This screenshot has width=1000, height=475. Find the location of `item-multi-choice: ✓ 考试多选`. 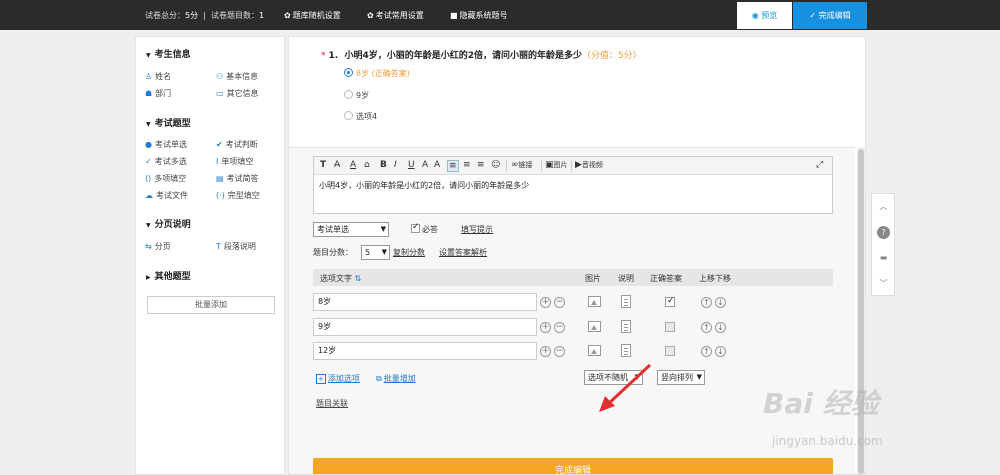

item-multi-choice: ✓ 考试多选 is located at coordinates (166, 161).